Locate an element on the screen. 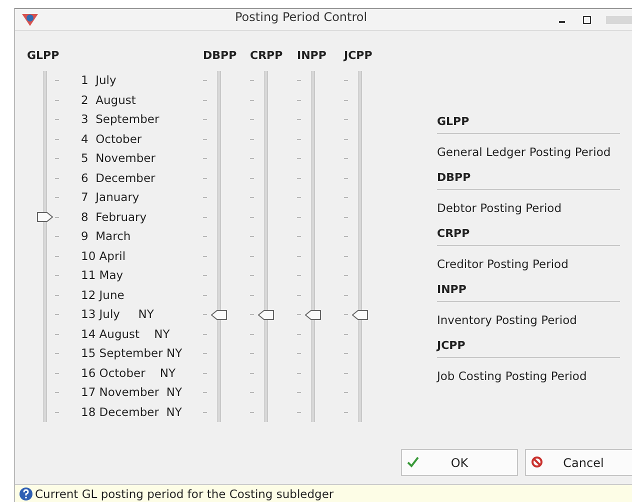 This screenshot has height=502, width=632. column-header: DBPP is located at coordinates (220, 56).